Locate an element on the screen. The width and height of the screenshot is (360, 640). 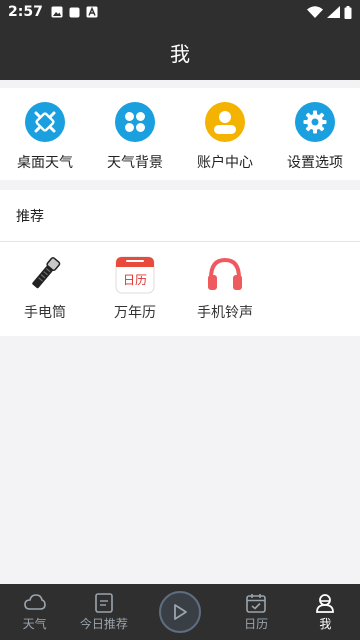
quick-actions: 桌面天气 天气背景 账户中心 设置选项 is located at coordinates (180, 134).